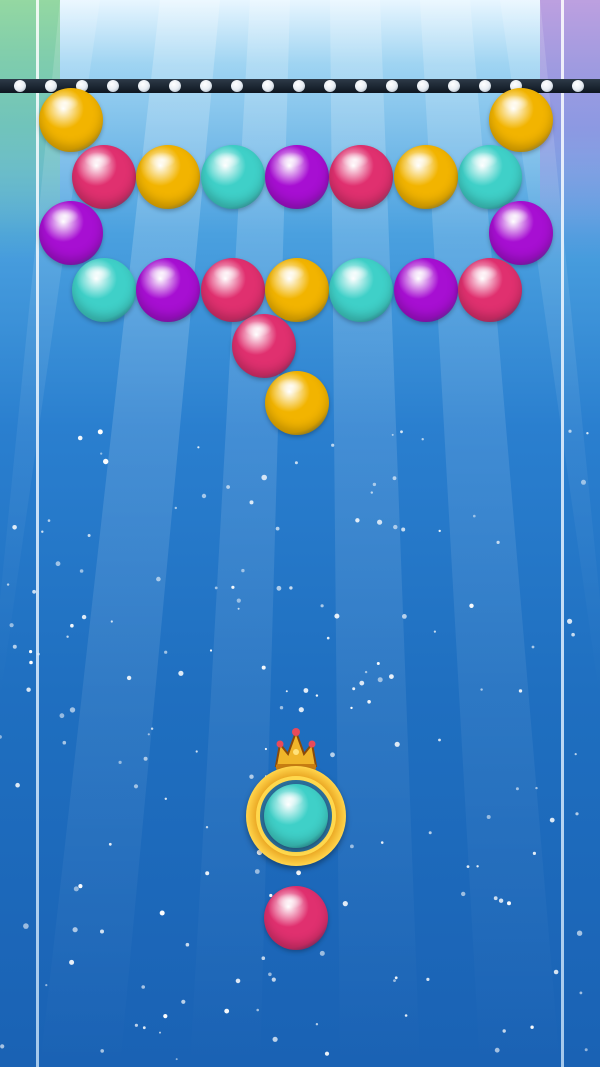  What do you see at coordinates (37, 533) in the screenshot?
I see `left-wall` at bounding box center [37, 533].